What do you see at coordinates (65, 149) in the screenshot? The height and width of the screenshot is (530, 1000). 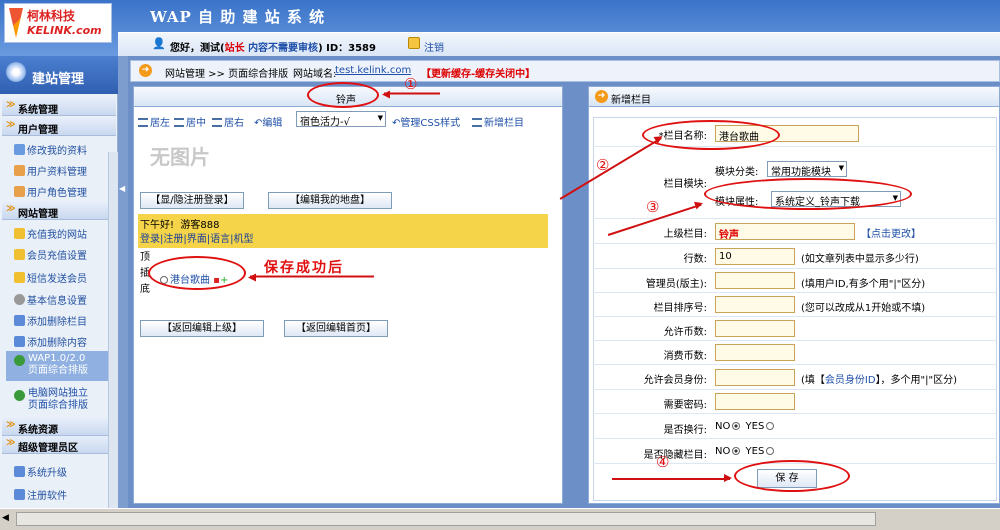 I see `sidebar-item-edit-profile: 修改我的资料` at bounding box center [65, 149].